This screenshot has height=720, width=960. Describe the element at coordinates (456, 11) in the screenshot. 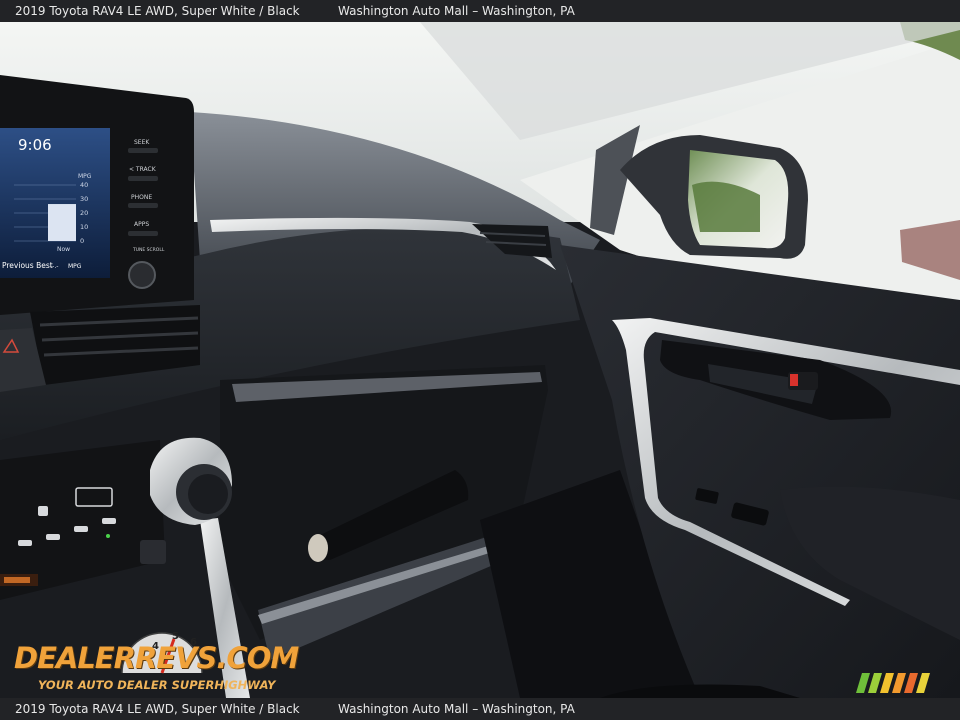

I see `dealer-caption: Washington Auto Mall – Washington, PA` at that location.